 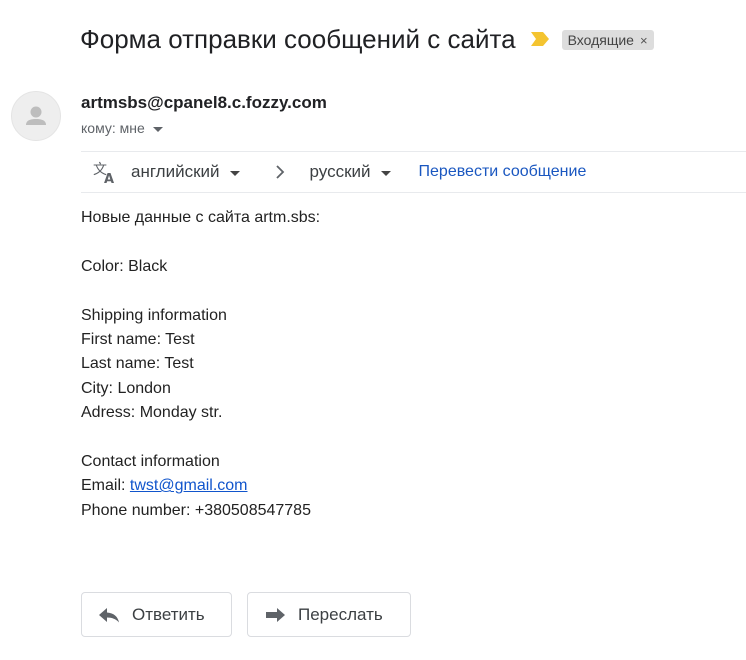 What do you see at coordinates (154, 315) in the screenshot?
I see `shipping-header: Shipping information` at bounding box center [154, 315].